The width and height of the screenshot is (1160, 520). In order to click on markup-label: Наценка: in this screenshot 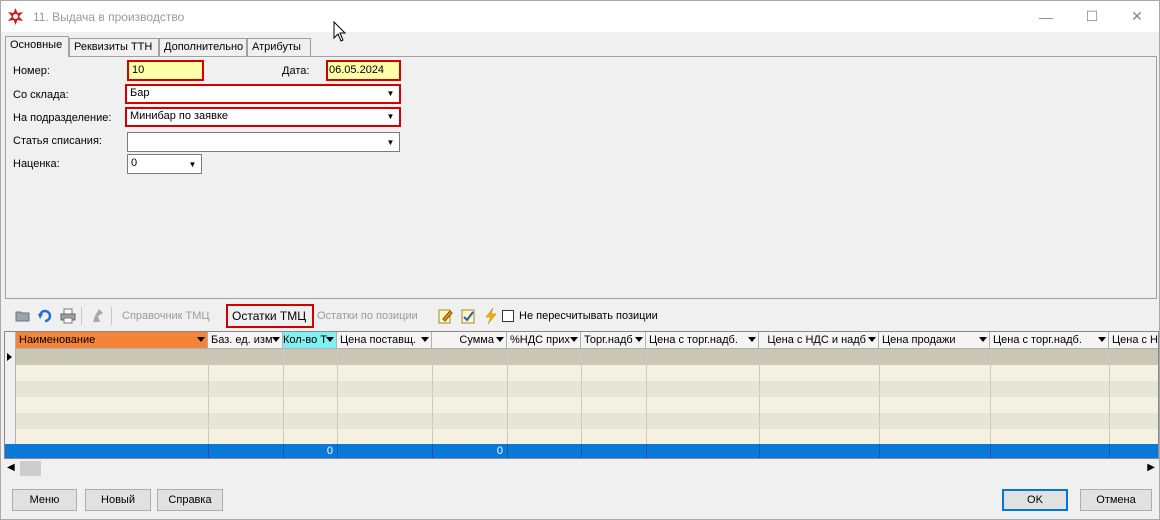, I will do `click(36, 164)`.